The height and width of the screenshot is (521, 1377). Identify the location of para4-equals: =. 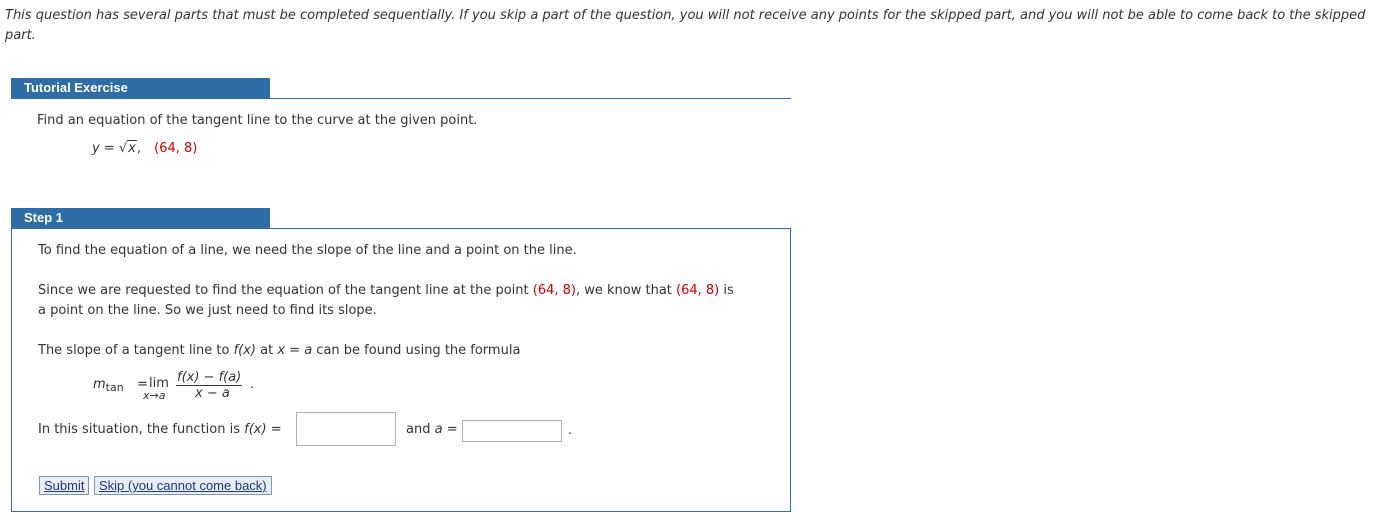
(274, 429).